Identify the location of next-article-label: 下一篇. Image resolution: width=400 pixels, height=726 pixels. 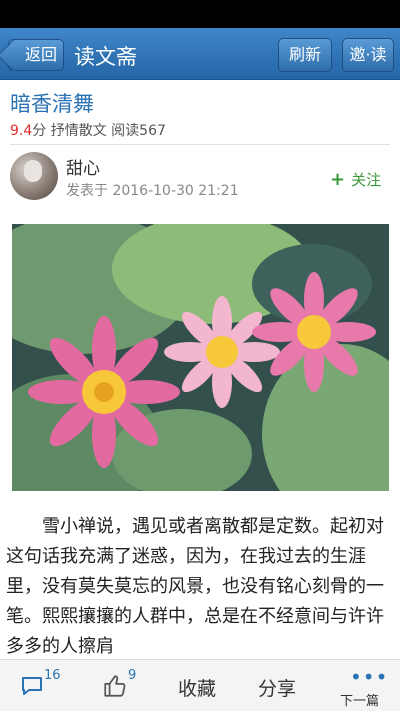
(360, 701).